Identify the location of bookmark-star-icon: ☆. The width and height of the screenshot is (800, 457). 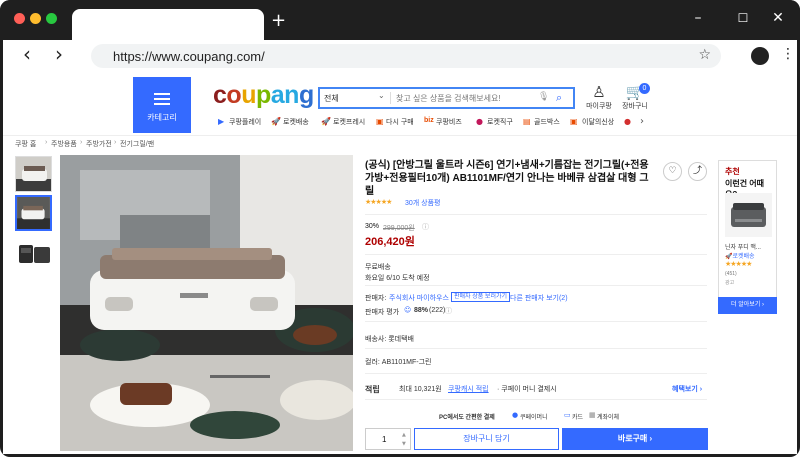
(704, 55).